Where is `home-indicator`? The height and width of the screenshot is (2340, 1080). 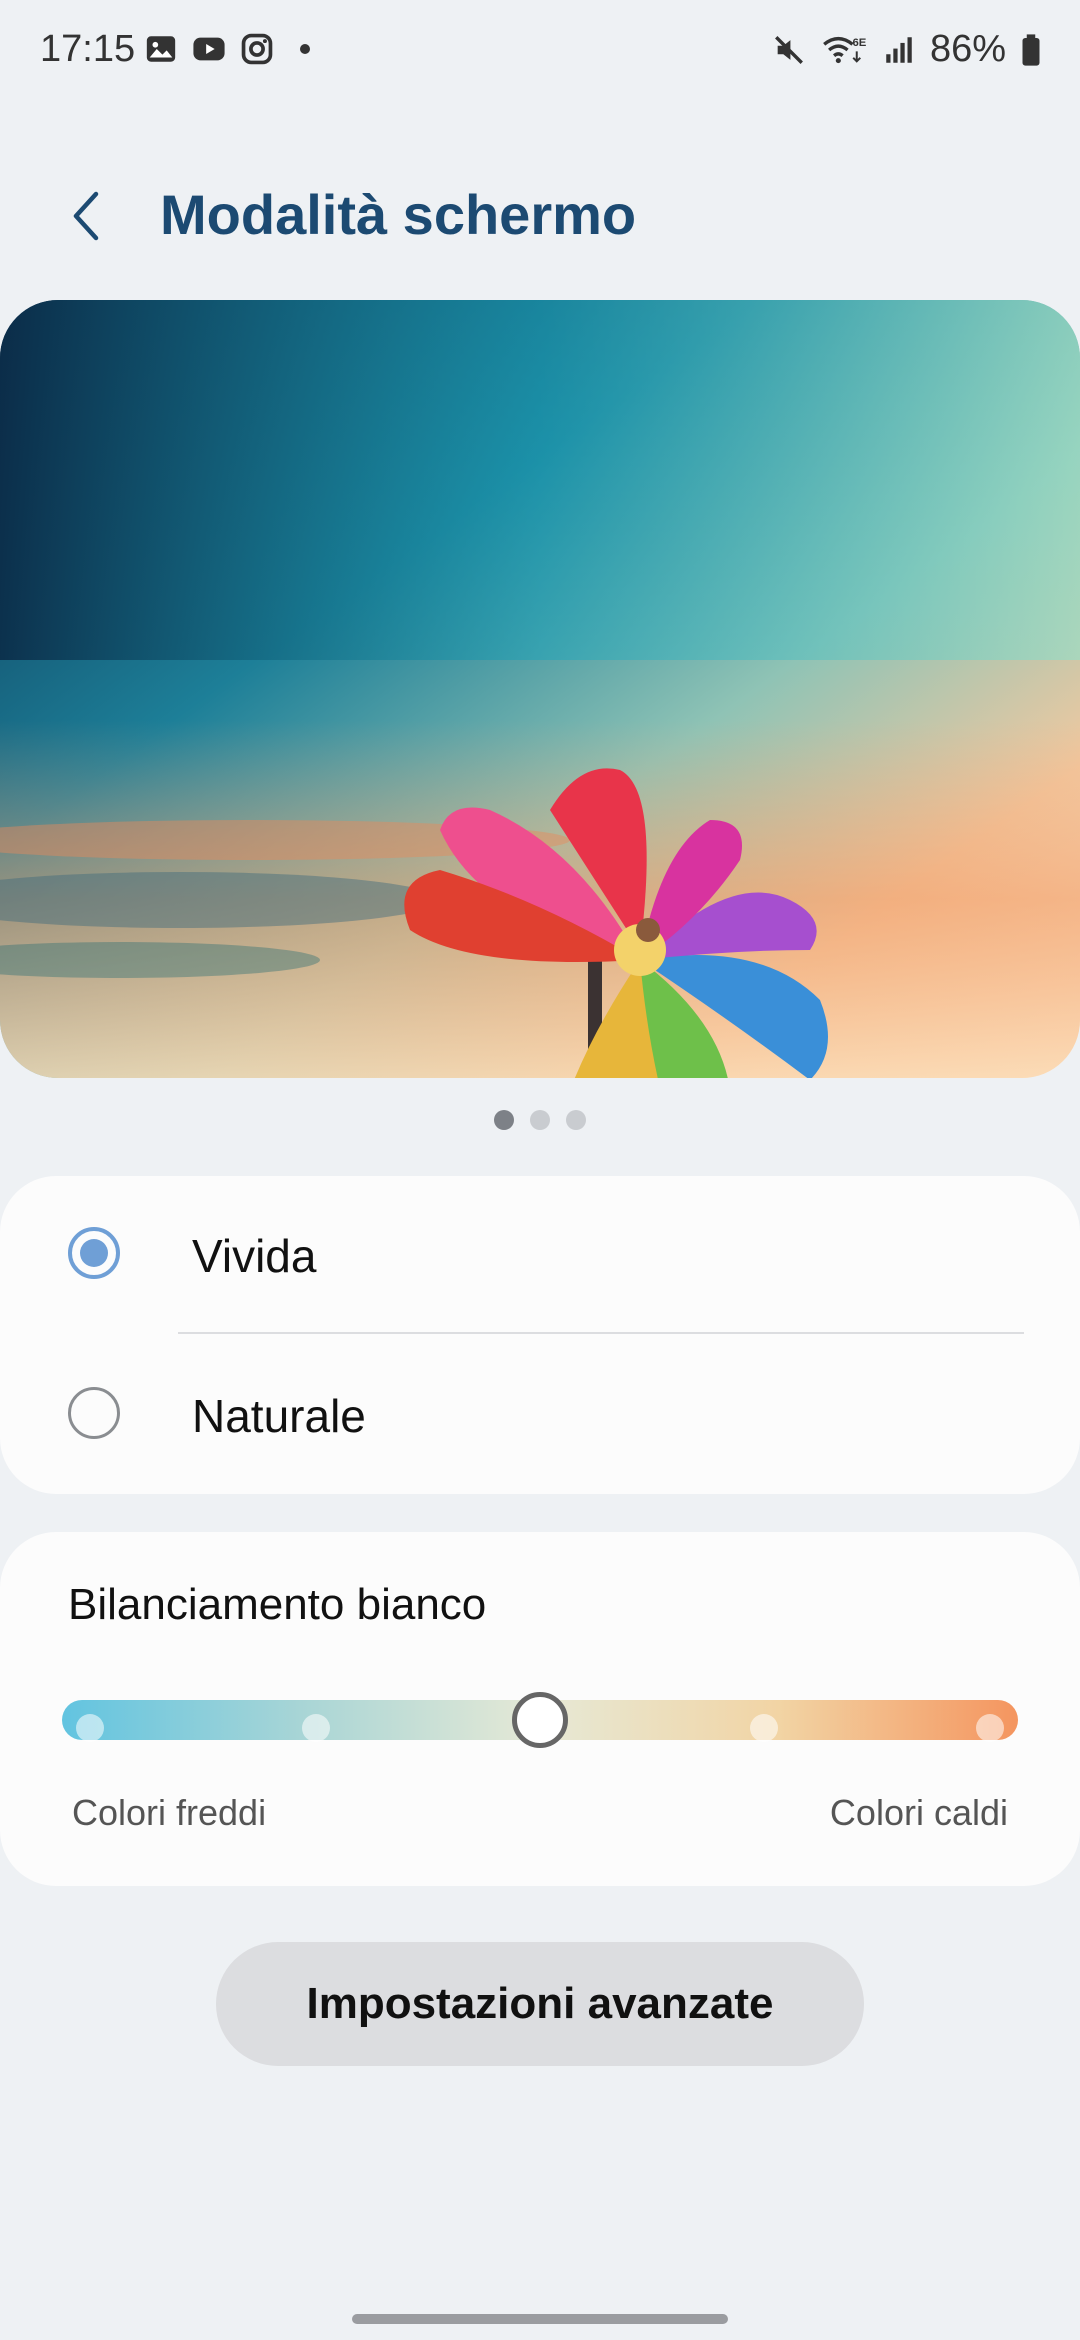
home-indicator is located at coordinates (540, 2319).